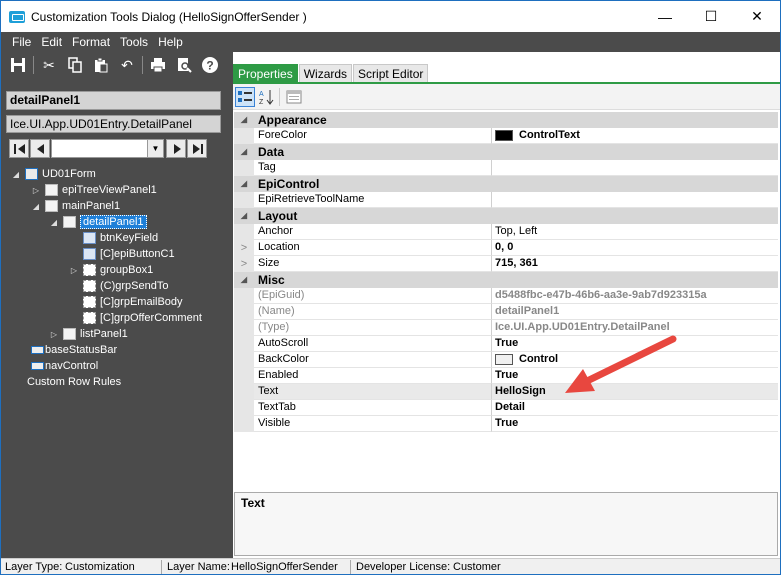 The width and height of the screenshot is (781, 575). I want to click on property-row: AutoScroll True, so click(506, 344).